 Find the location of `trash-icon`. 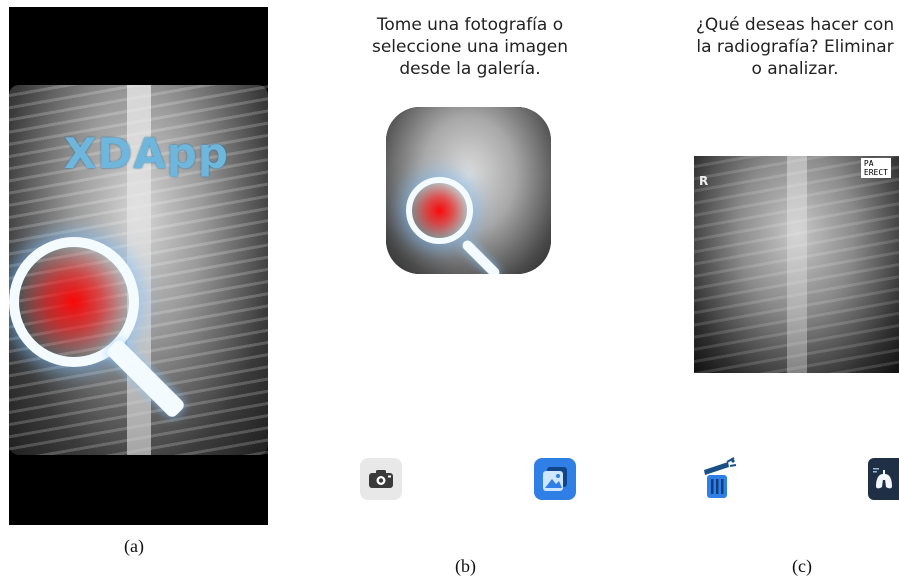

trash-icon is located at coordinates (720, 477).